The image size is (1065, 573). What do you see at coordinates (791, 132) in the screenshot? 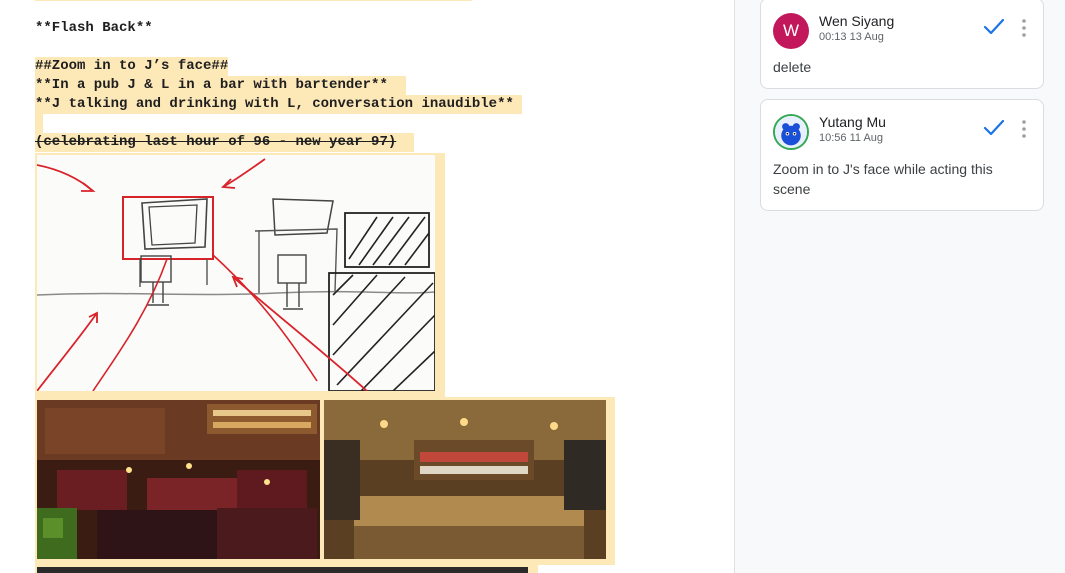
I see `avatar` at bounding box center [791, 132].